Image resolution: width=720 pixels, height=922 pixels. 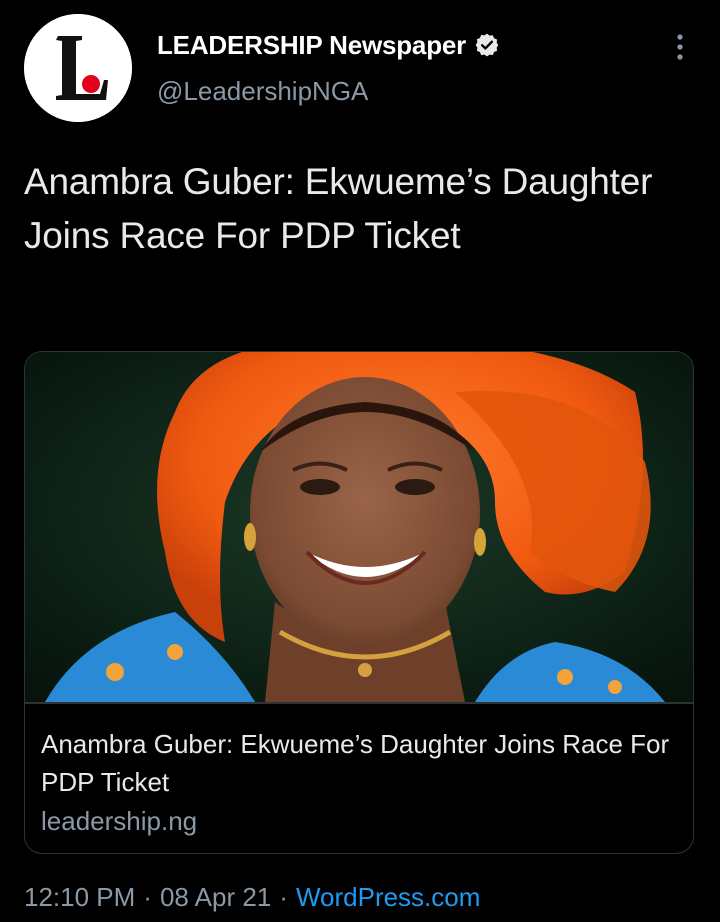 I want to click on author-name-row: LEADERSHIP Newspaper, so click(x=328, y=45).